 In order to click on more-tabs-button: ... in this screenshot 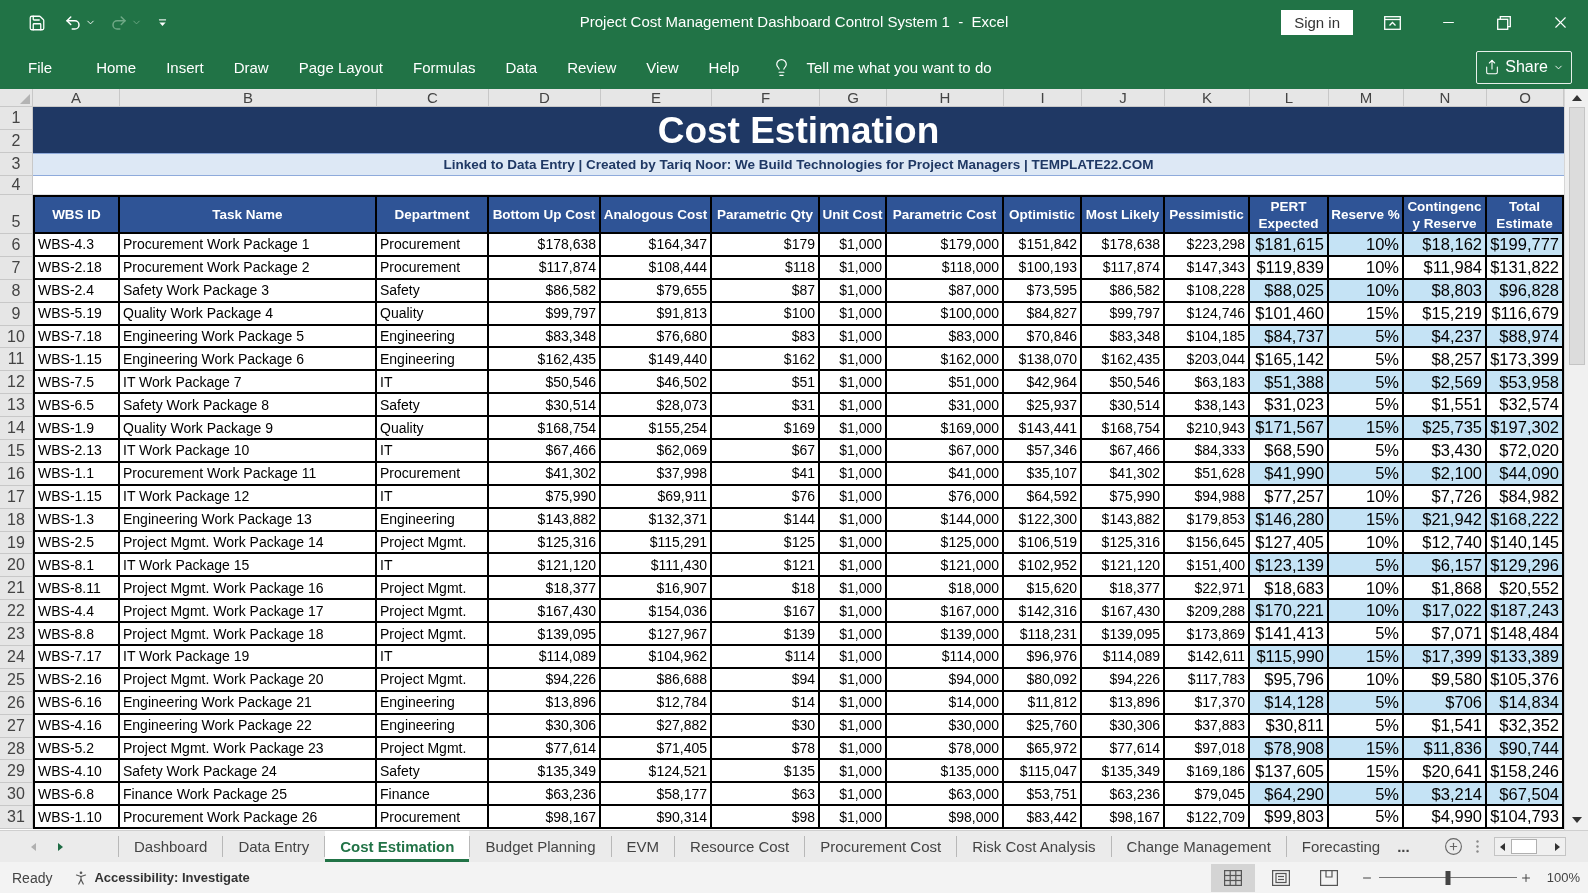, I will do `click(1403, 846)`.